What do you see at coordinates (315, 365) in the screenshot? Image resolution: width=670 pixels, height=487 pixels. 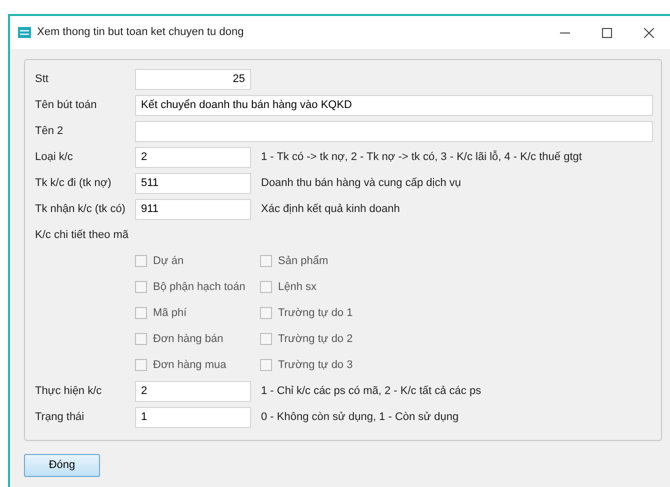 I see `checkbox-label: Trường tự do 3` at bounding box center [315, 365].